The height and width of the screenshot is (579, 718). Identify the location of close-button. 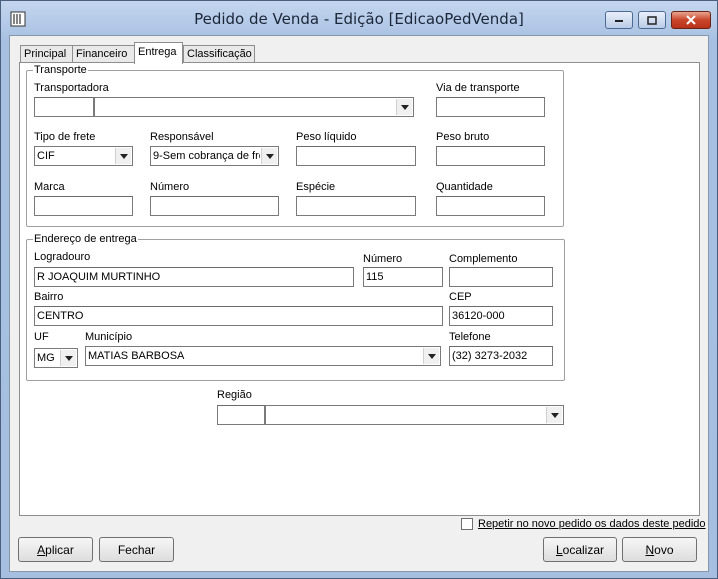
(691, 20).